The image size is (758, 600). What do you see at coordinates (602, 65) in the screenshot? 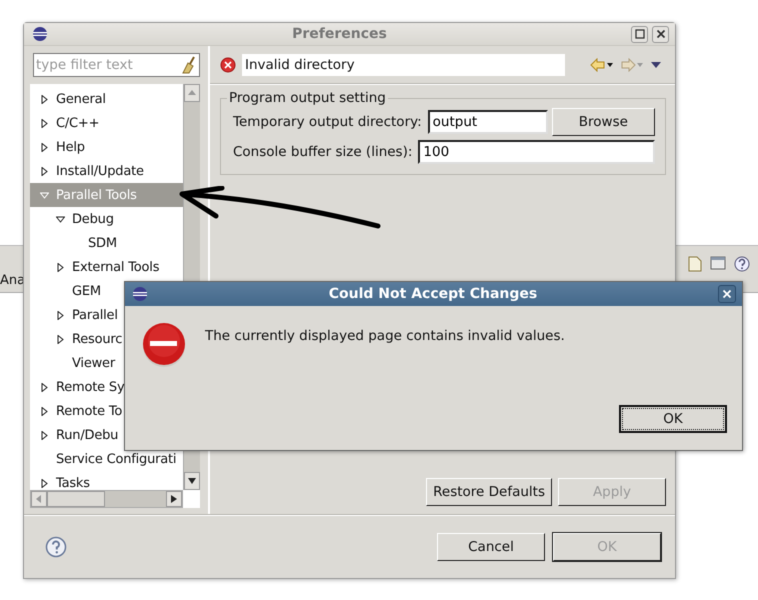
I see `back-arrow-icon` at bounding box center [602, 65].